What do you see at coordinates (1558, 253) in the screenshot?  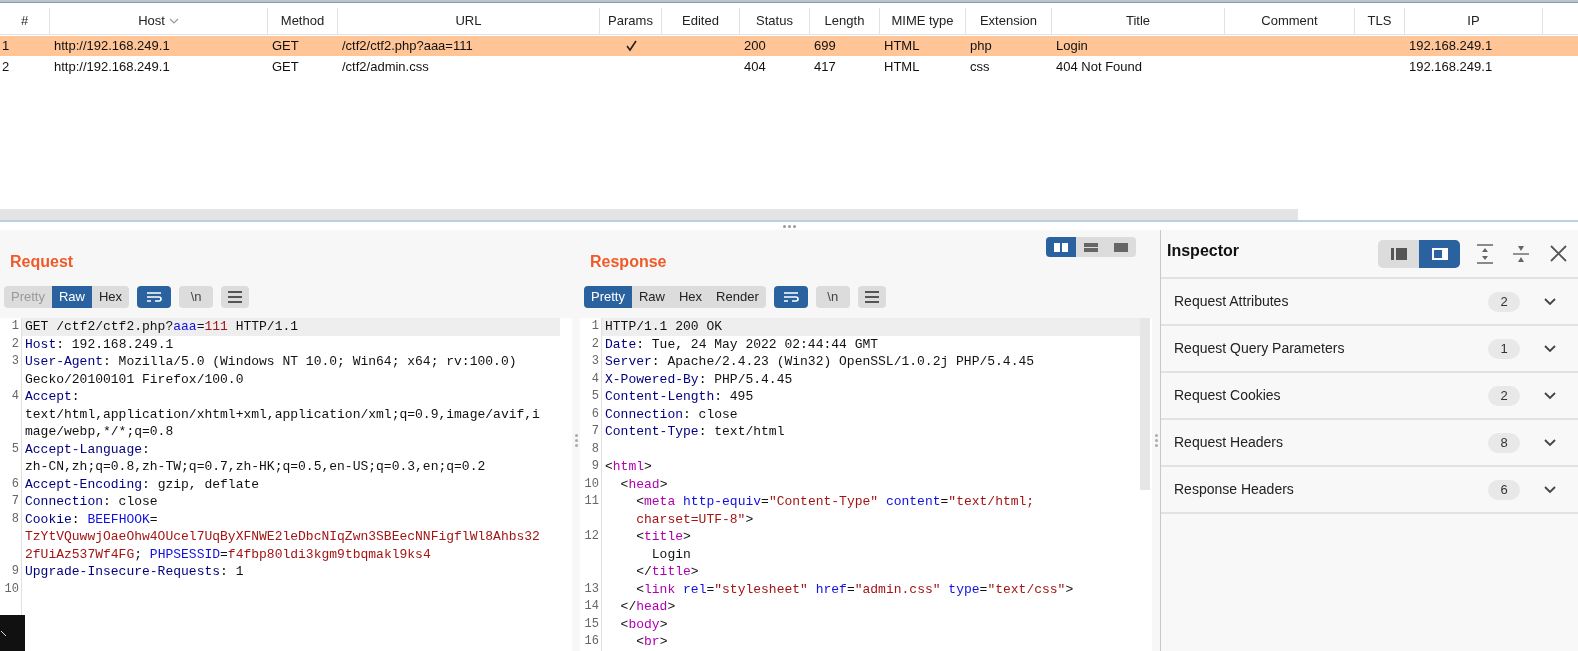 I see `close-button` at bounding box center [1558, 253].